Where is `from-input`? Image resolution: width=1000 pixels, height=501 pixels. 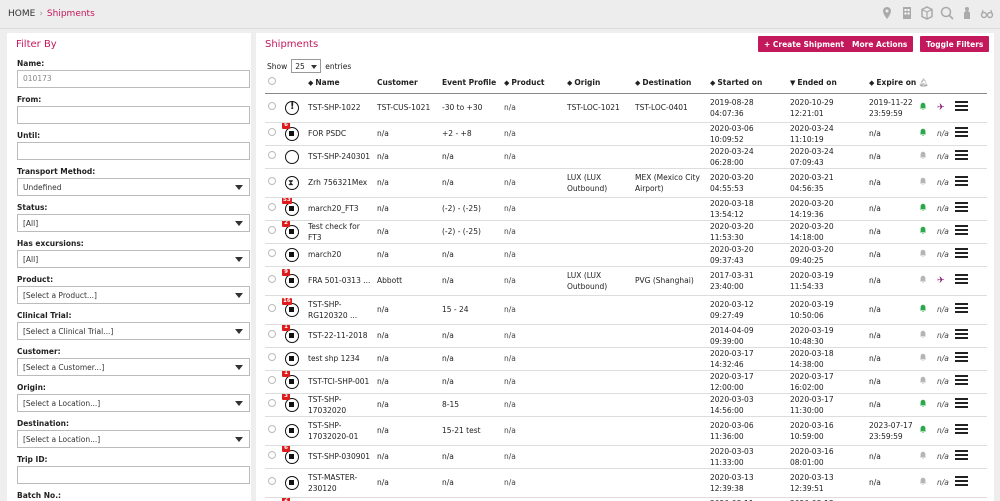 from-input is located at coordinates (133, 115).